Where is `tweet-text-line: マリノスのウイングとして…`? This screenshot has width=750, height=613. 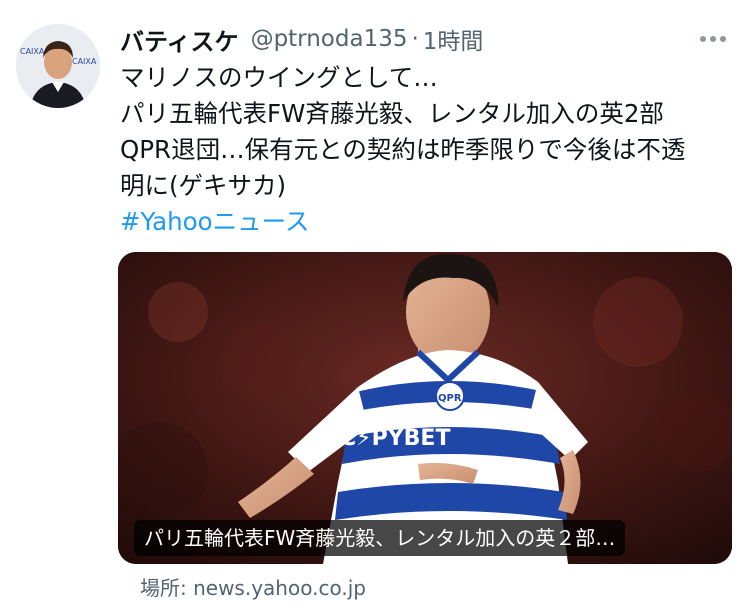
tweet-text-line: マリノスのウイングとして… is located at coordinates (279, 77).